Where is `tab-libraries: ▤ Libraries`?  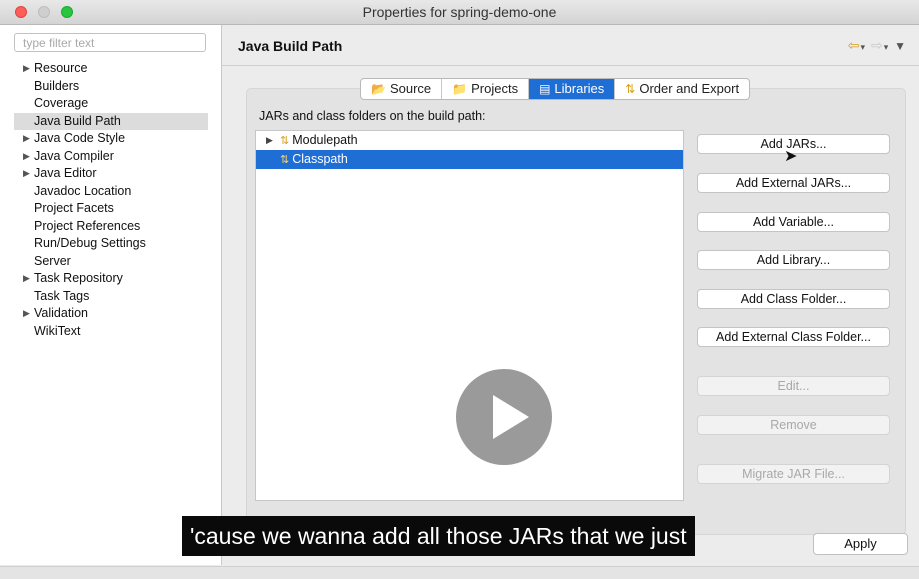 tab-libraries: ▤ Libraries is located at coordinates (572, 89).